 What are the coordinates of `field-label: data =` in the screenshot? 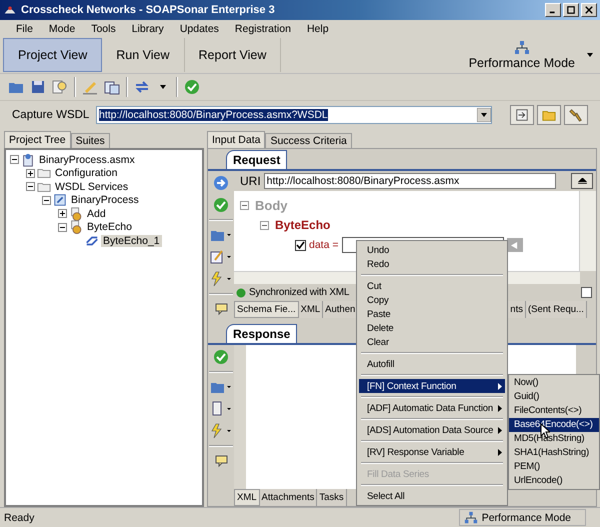 It's located at (323, 245).